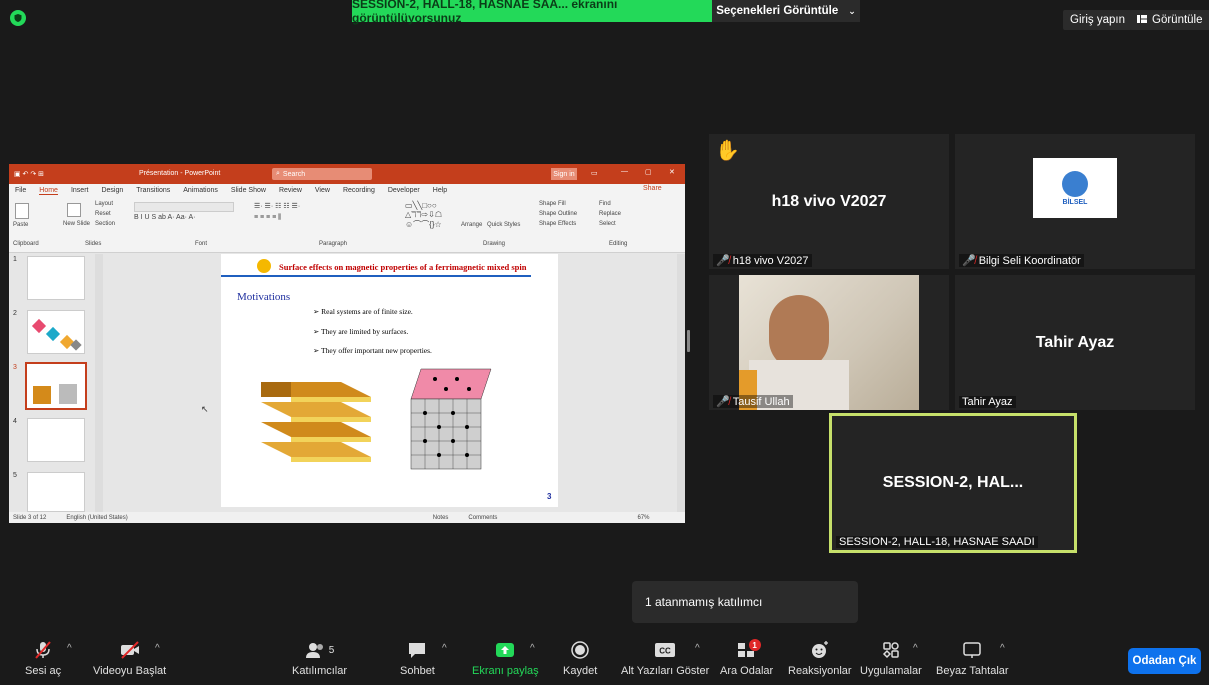 The height and width of the screenshot is (685, 1209). I want to click on replace-label: Replace, so click(610, 214).